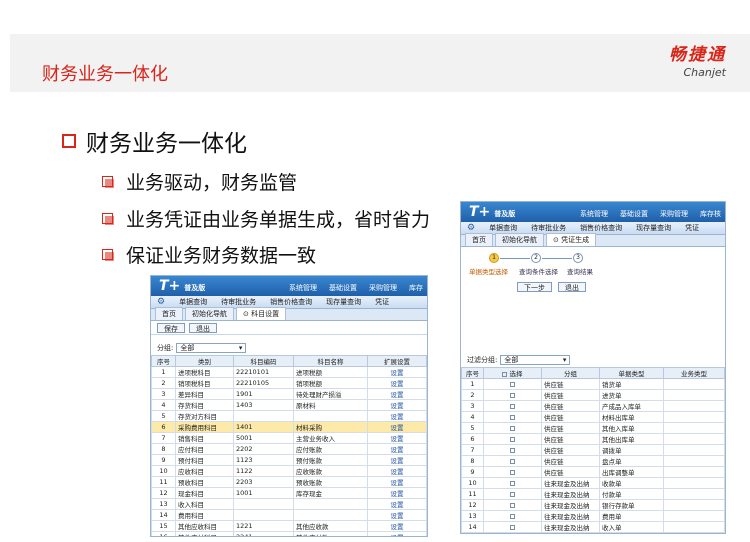 The height and width of the screenshot is (542, 750). Describe the element at coordinates (593, 384) in the screenshot. I see `table-row: 1 供应链 销货单` at that location.